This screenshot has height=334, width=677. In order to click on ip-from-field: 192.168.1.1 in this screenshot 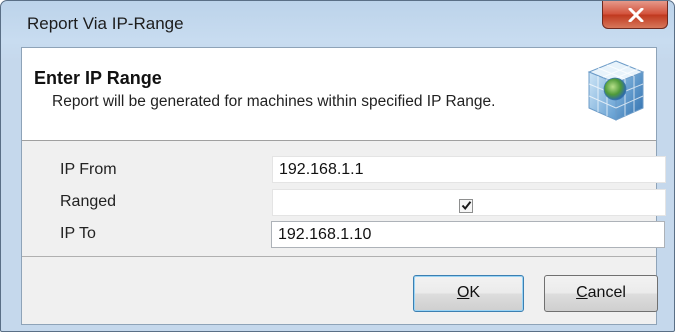, I will do `click(469, 169)`.